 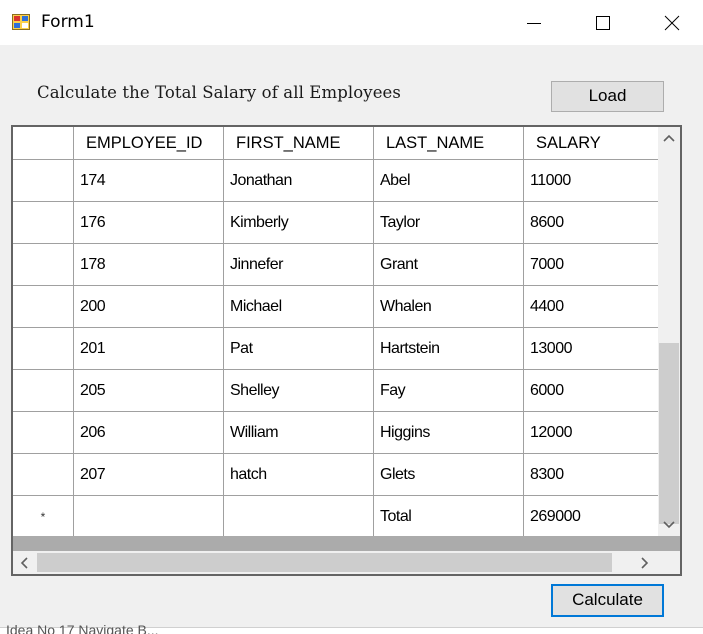 I want to click on cell-first-name: hatch, so click(x=299, y=475).